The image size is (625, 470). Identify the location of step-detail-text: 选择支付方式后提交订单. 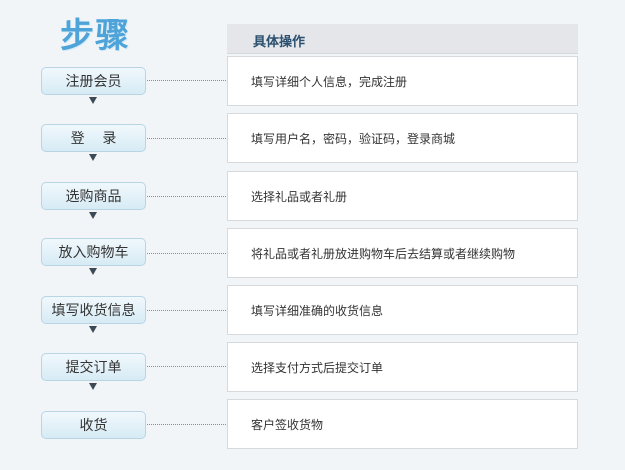
(317, 368).